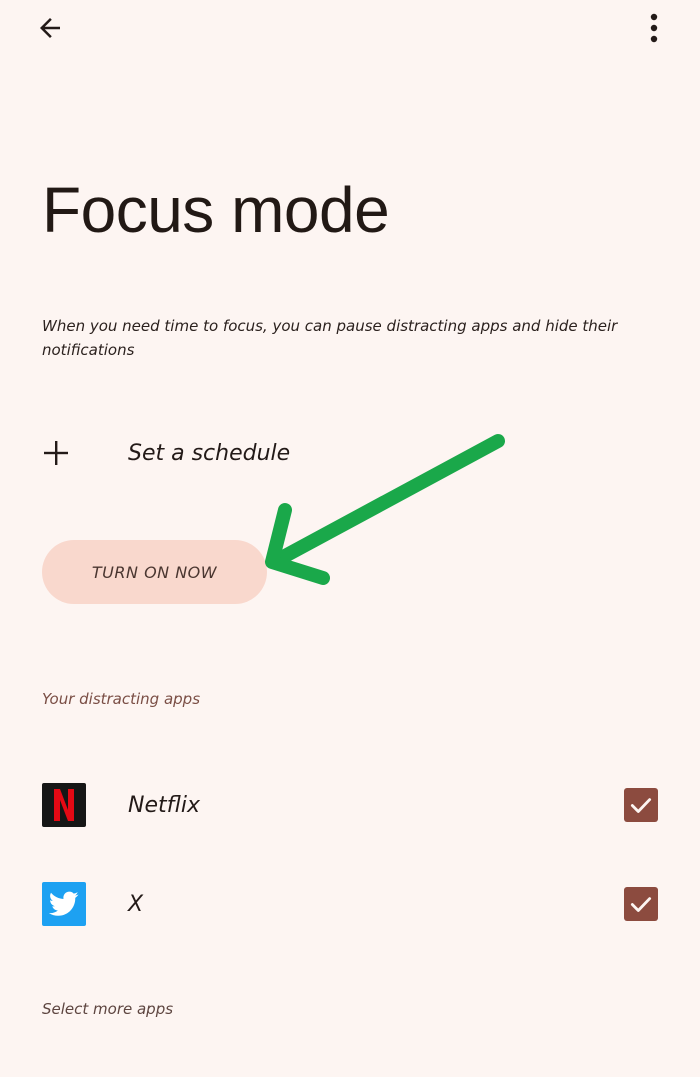  I want to click on netflix-icon, so click(64, 805).